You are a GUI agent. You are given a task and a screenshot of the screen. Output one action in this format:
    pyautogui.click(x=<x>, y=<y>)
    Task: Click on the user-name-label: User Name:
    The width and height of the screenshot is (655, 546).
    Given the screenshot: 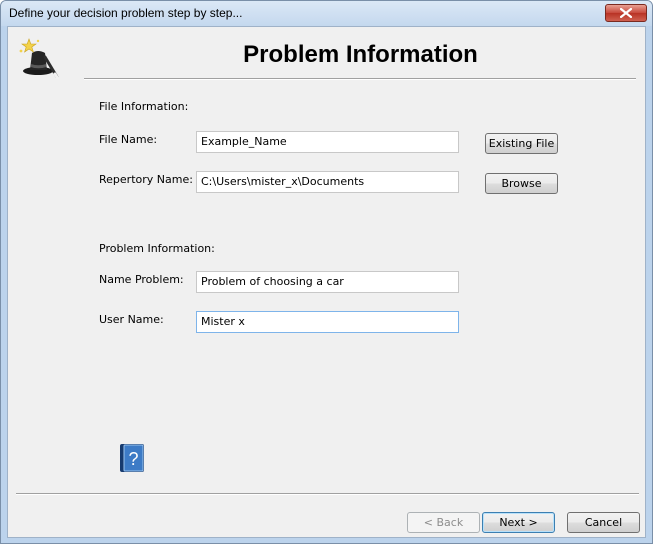 What is the action you would take?
    pyautogui.click(x=131, y=319)
    